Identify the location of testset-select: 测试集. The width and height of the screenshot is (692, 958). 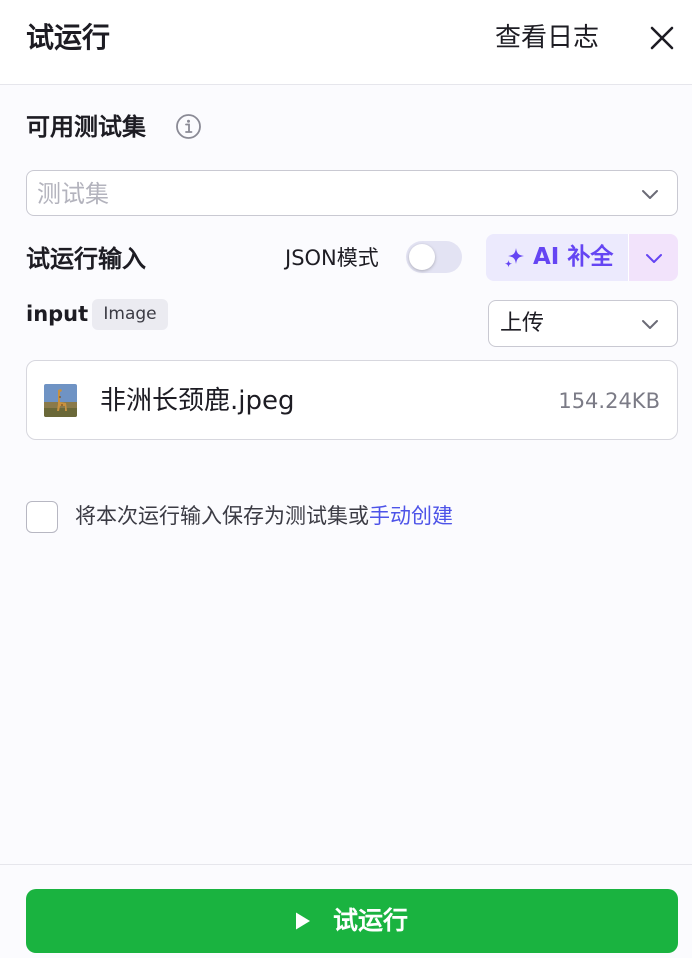
(352, 193).